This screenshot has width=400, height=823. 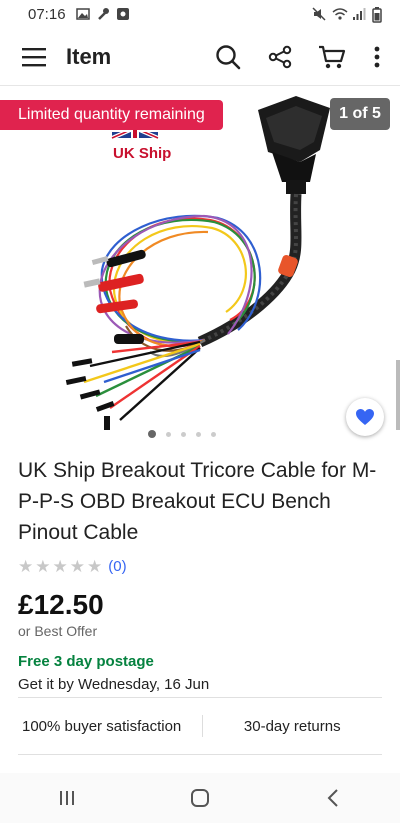 I want to click on recent-apps-icon, so click(x=67, y=798).